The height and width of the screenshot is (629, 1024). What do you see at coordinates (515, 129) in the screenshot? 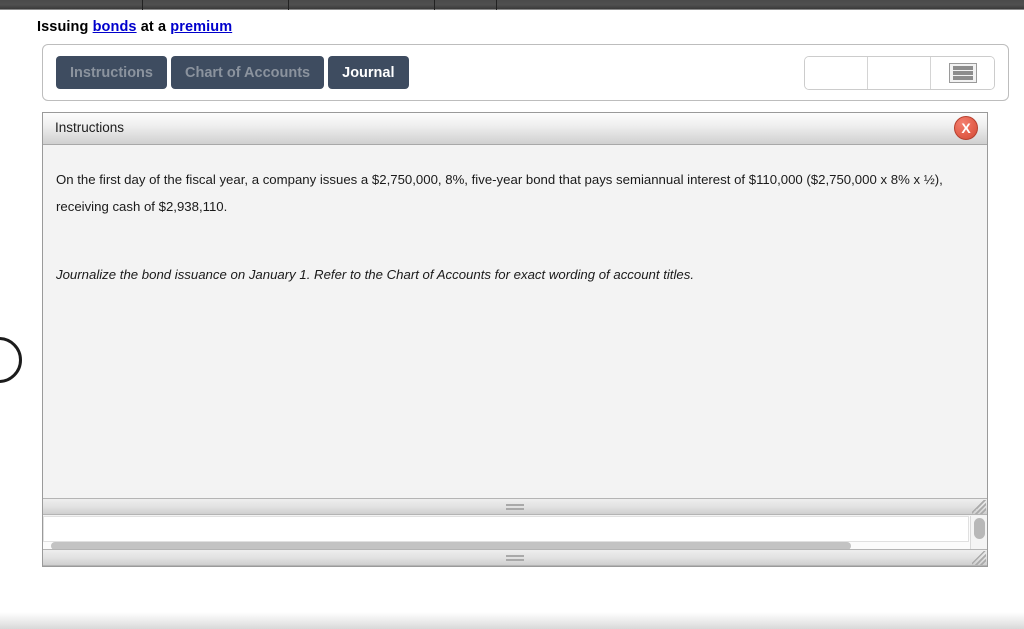
I see `instructions-window-header: Instructions X` at bounding box center [515, 129].